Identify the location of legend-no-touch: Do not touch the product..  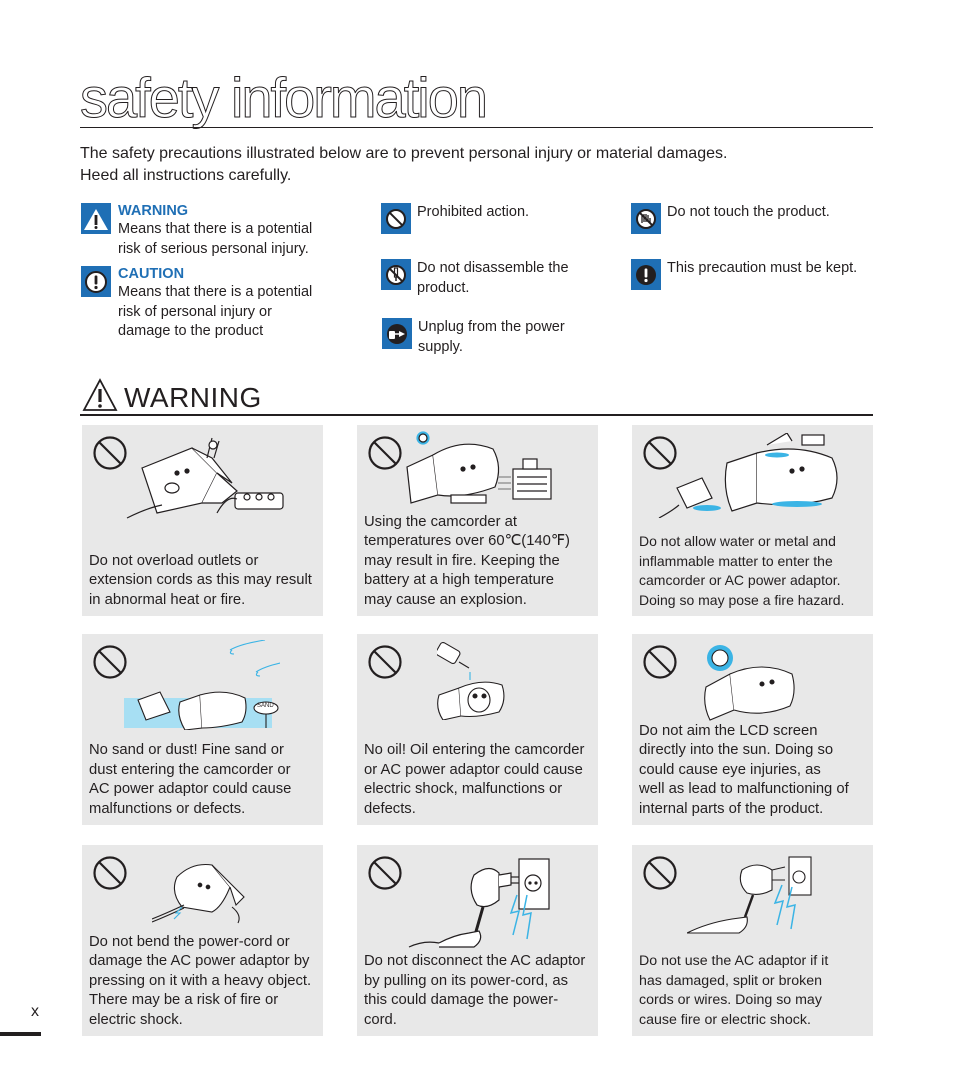
(730, 218).